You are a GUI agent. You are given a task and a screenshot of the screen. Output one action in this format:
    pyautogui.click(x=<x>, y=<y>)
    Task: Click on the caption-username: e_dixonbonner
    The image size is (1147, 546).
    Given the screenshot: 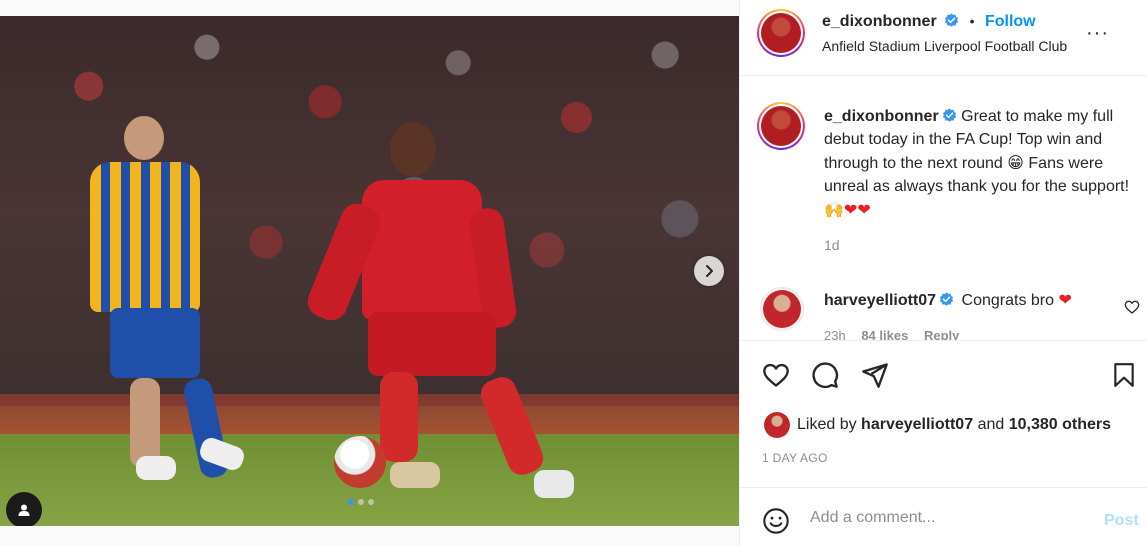 What is the action you would take?
    pyautogui.click(x=881, y=116)
    